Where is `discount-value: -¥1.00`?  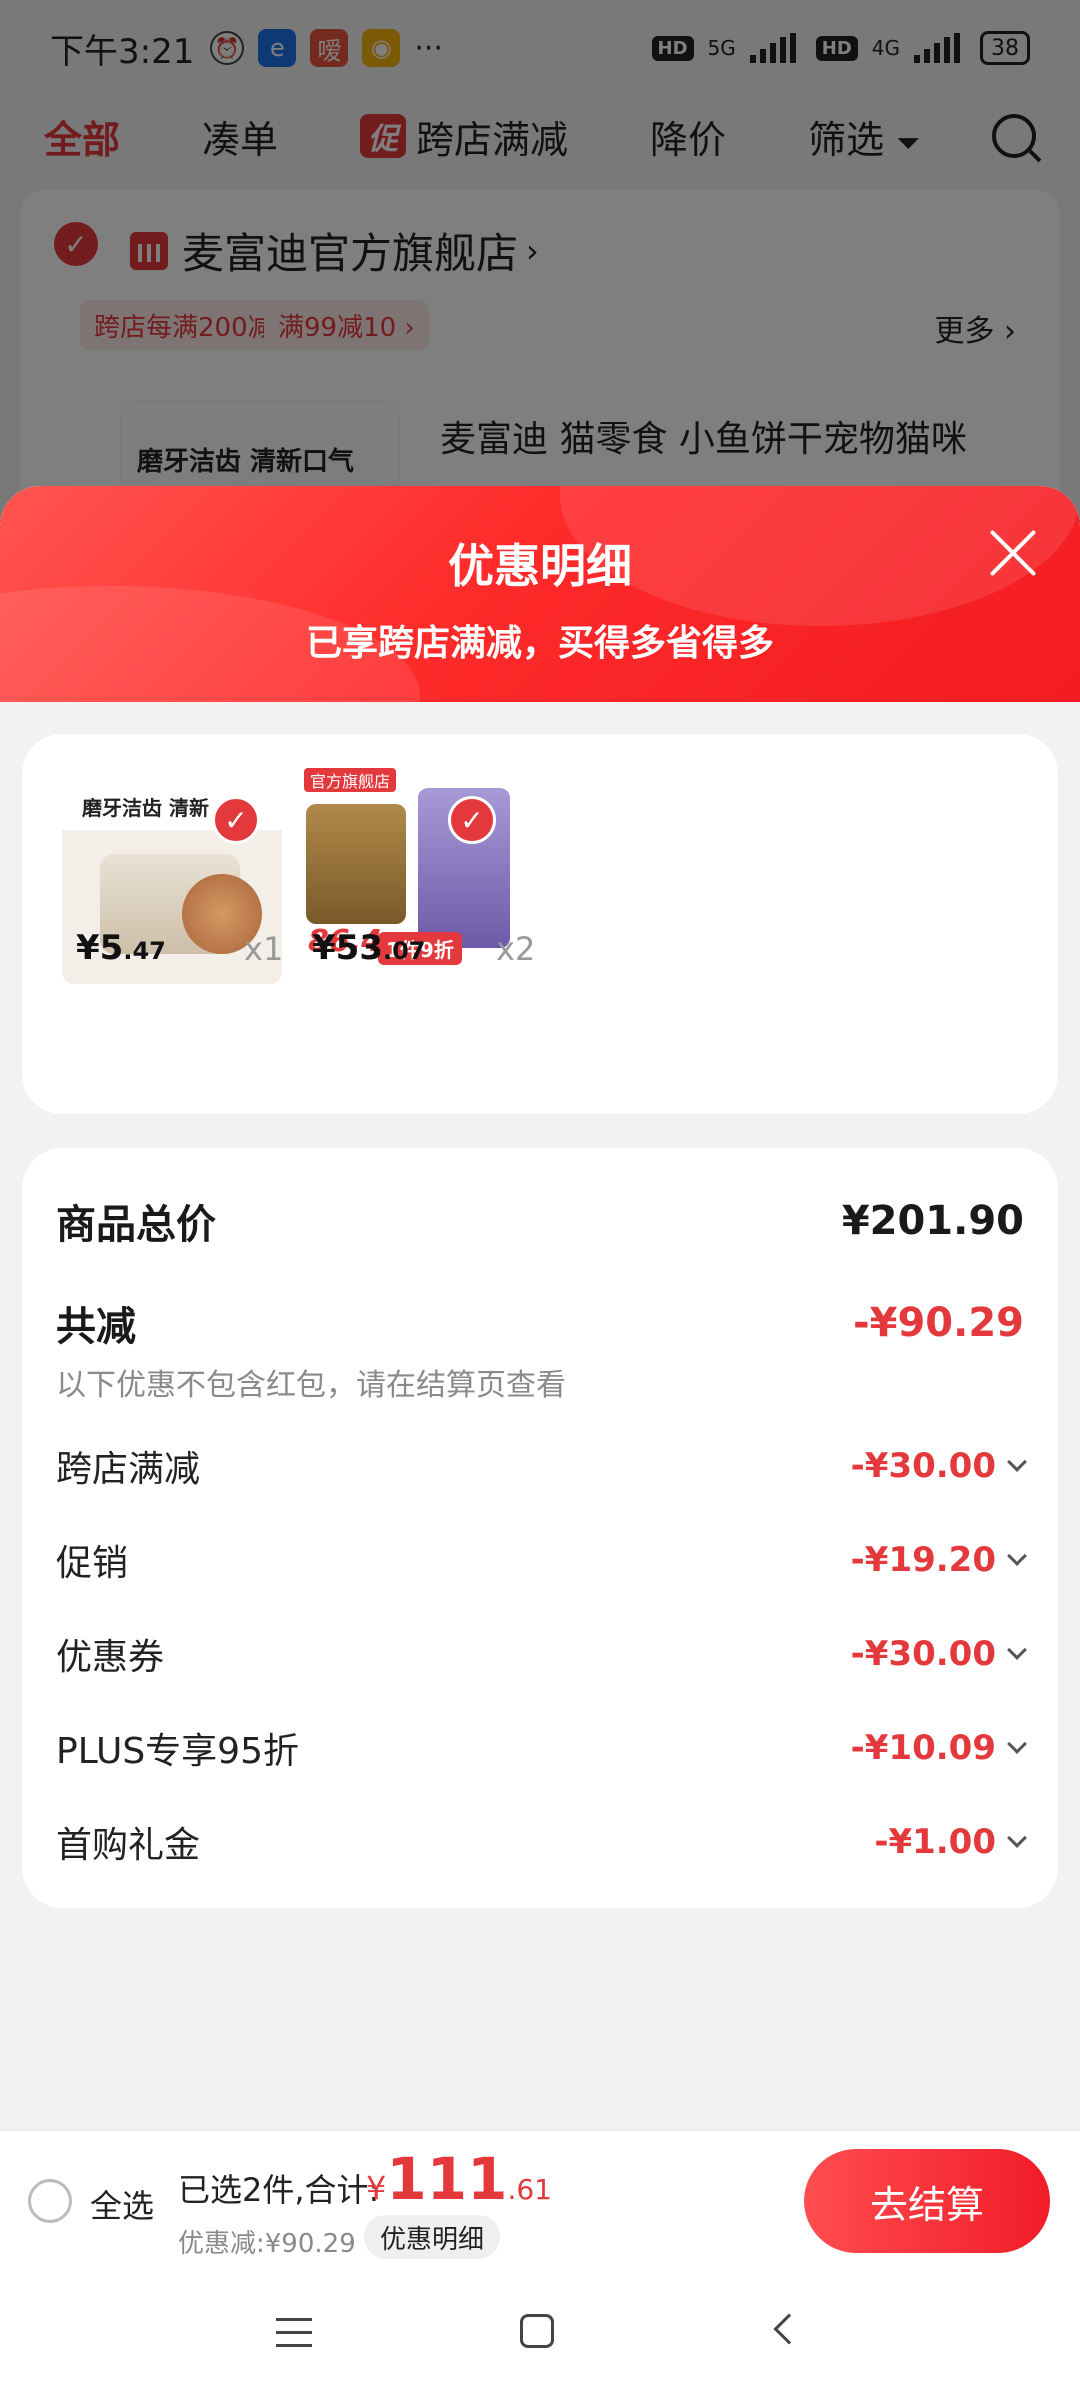 discount-value: -¥1.00 is located at coordinates (950, 1842).